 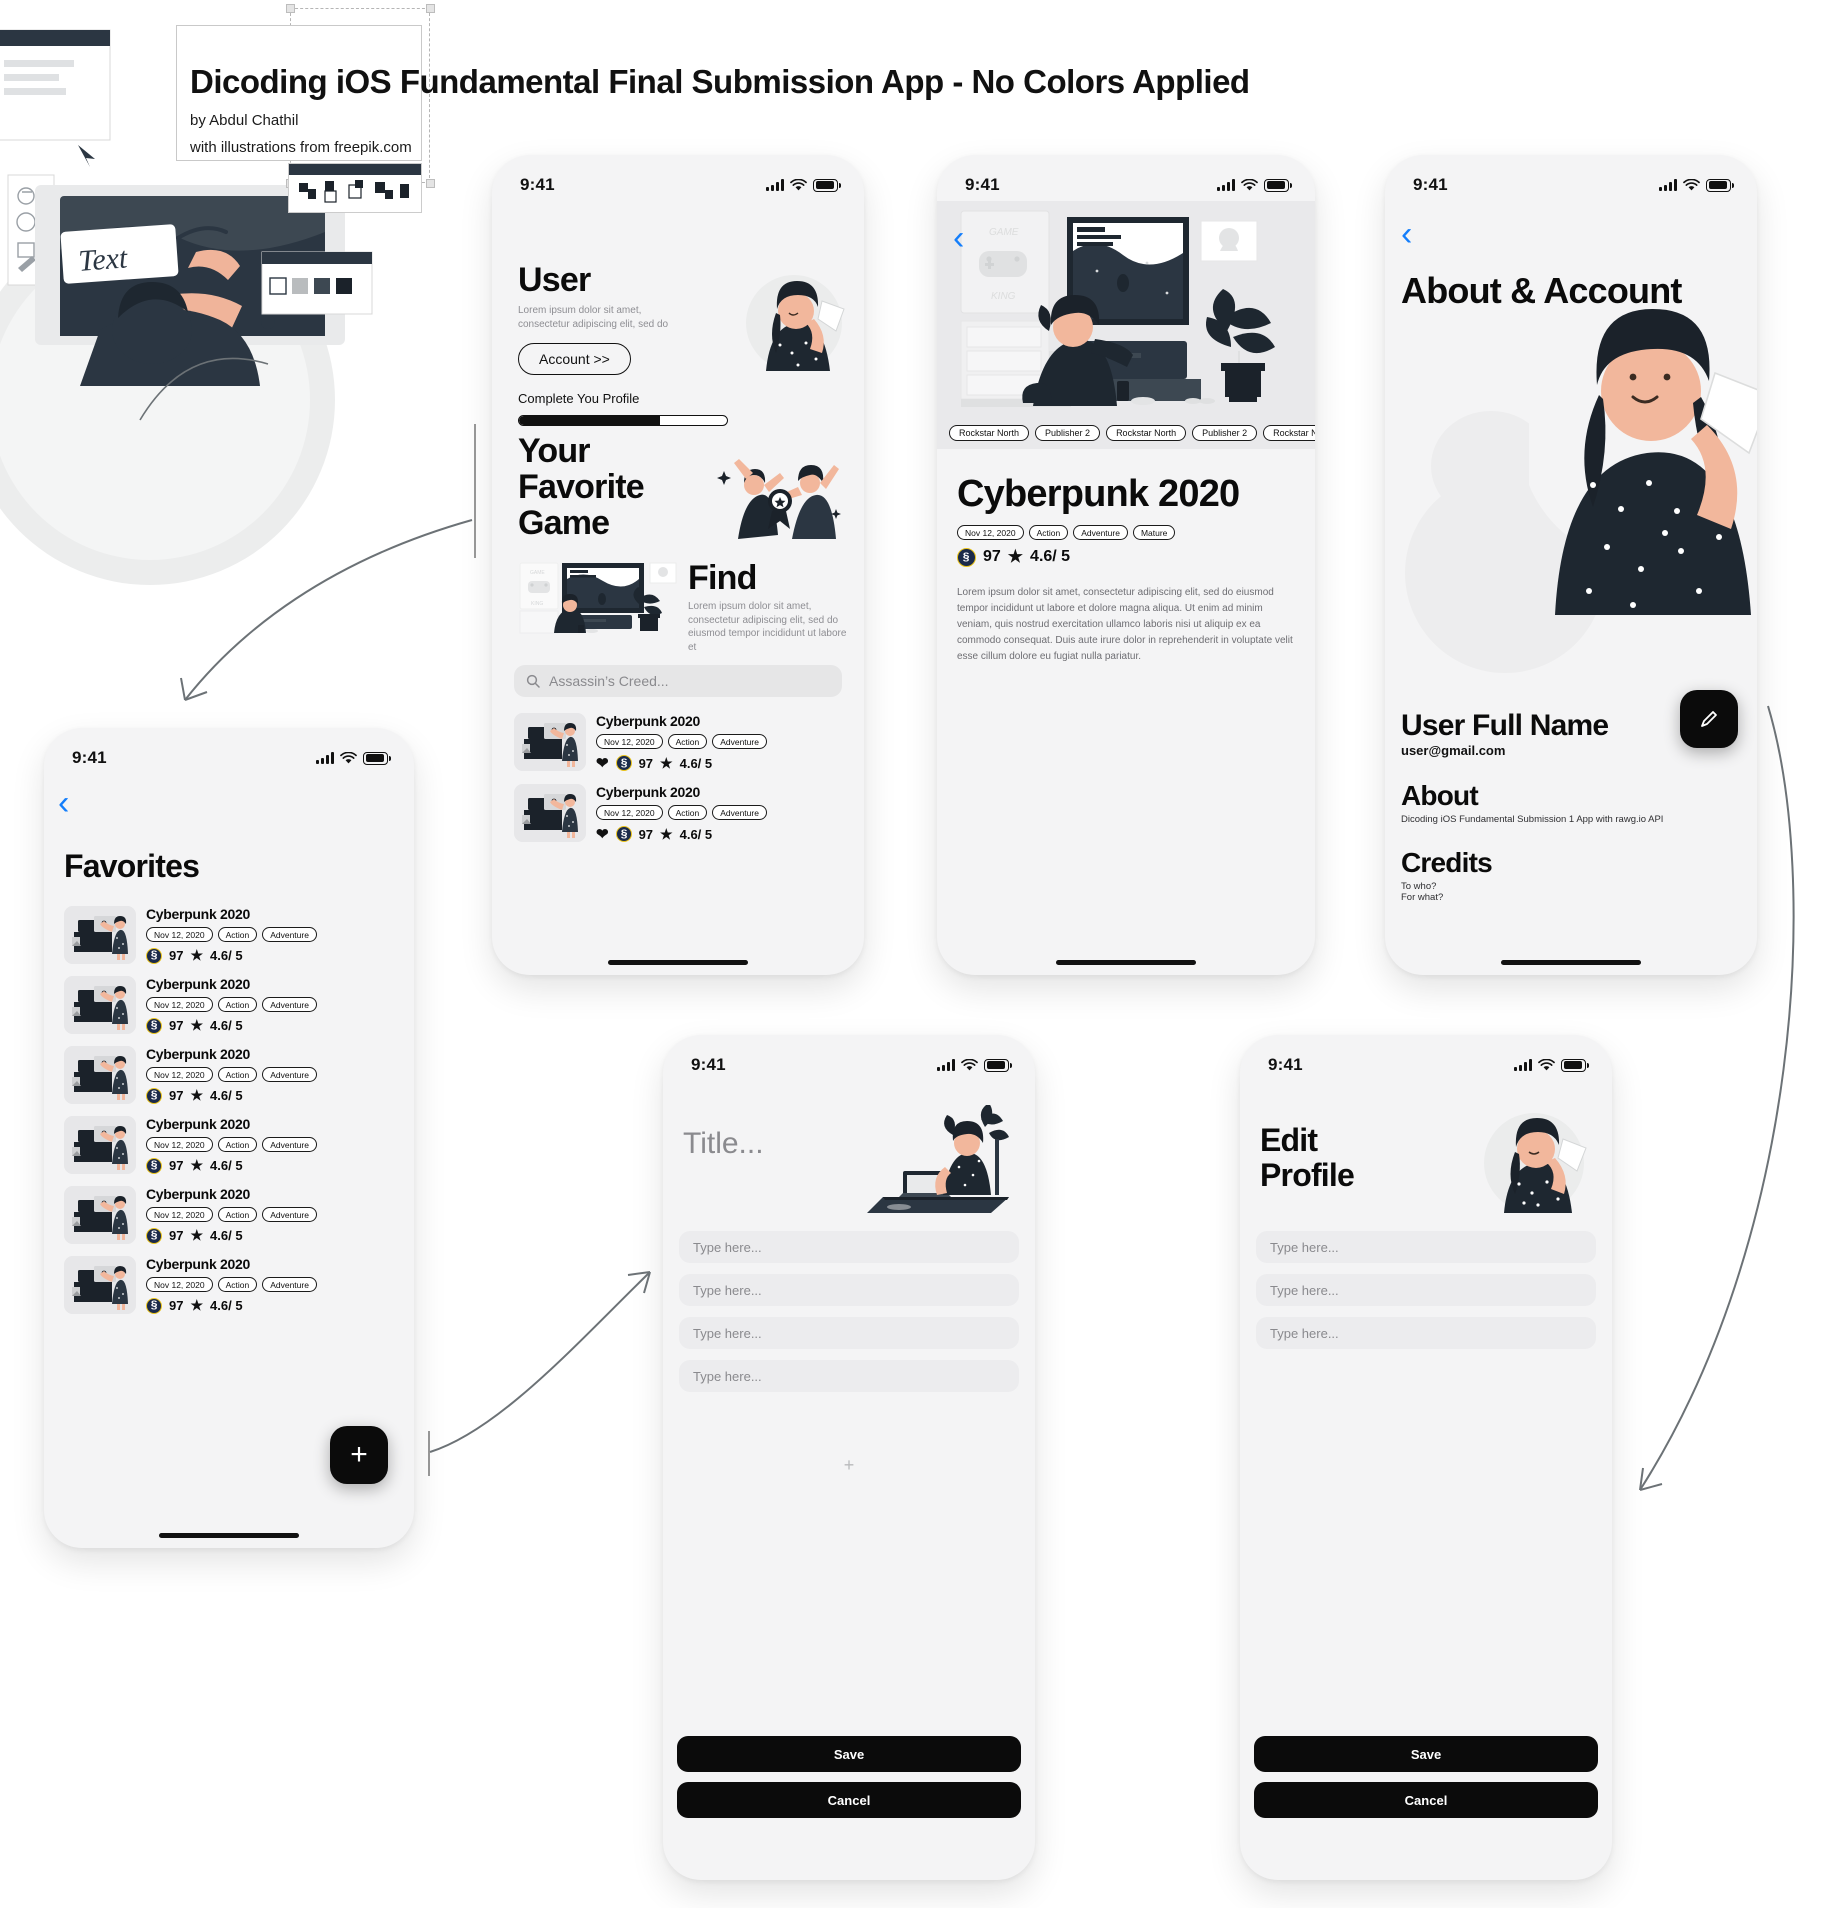 I want to click on edit-profile-fab, so click(x=1709, y=719).